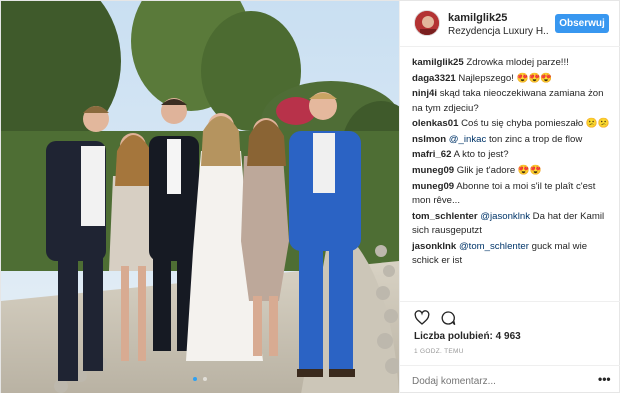 This screenshot has width=620, height=393. Describe the element at coordinates (494, 246) in the screenshot. I see `comment-mention: @tom_schlenter` at that location.